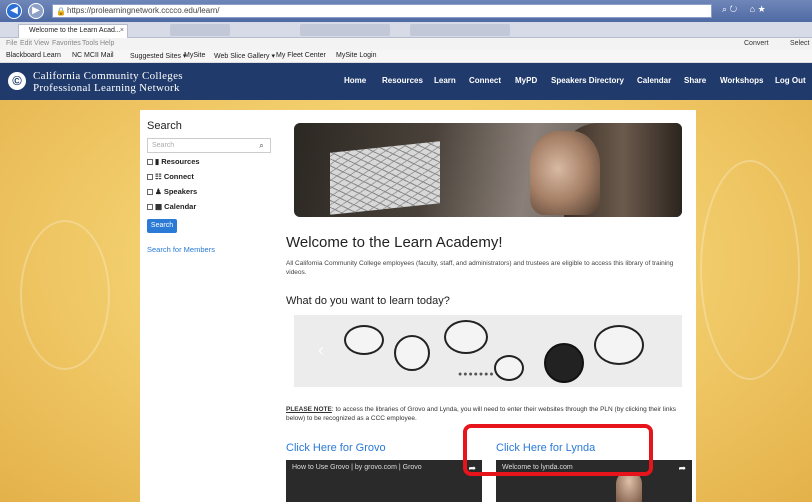 The width and height of the screenshot is (812, 502). What do you see at coordinates (695, 80) in the screenshot?
I see `nav-share: Share` at bounding box center [695, 80].